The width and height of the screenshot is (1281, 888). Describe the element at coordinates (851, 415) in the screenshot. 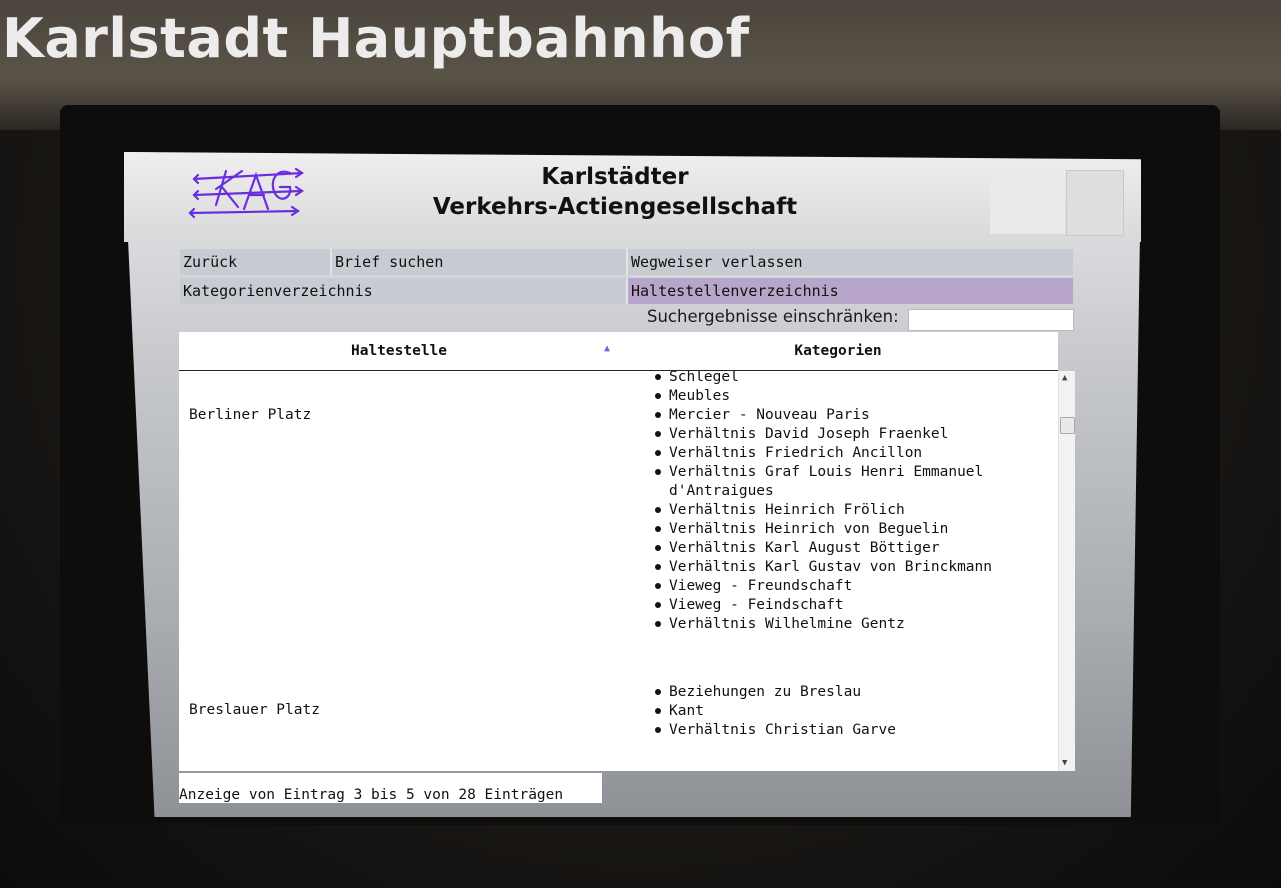

I see `category-item: Mercier - Nouveau Paris` at that location.